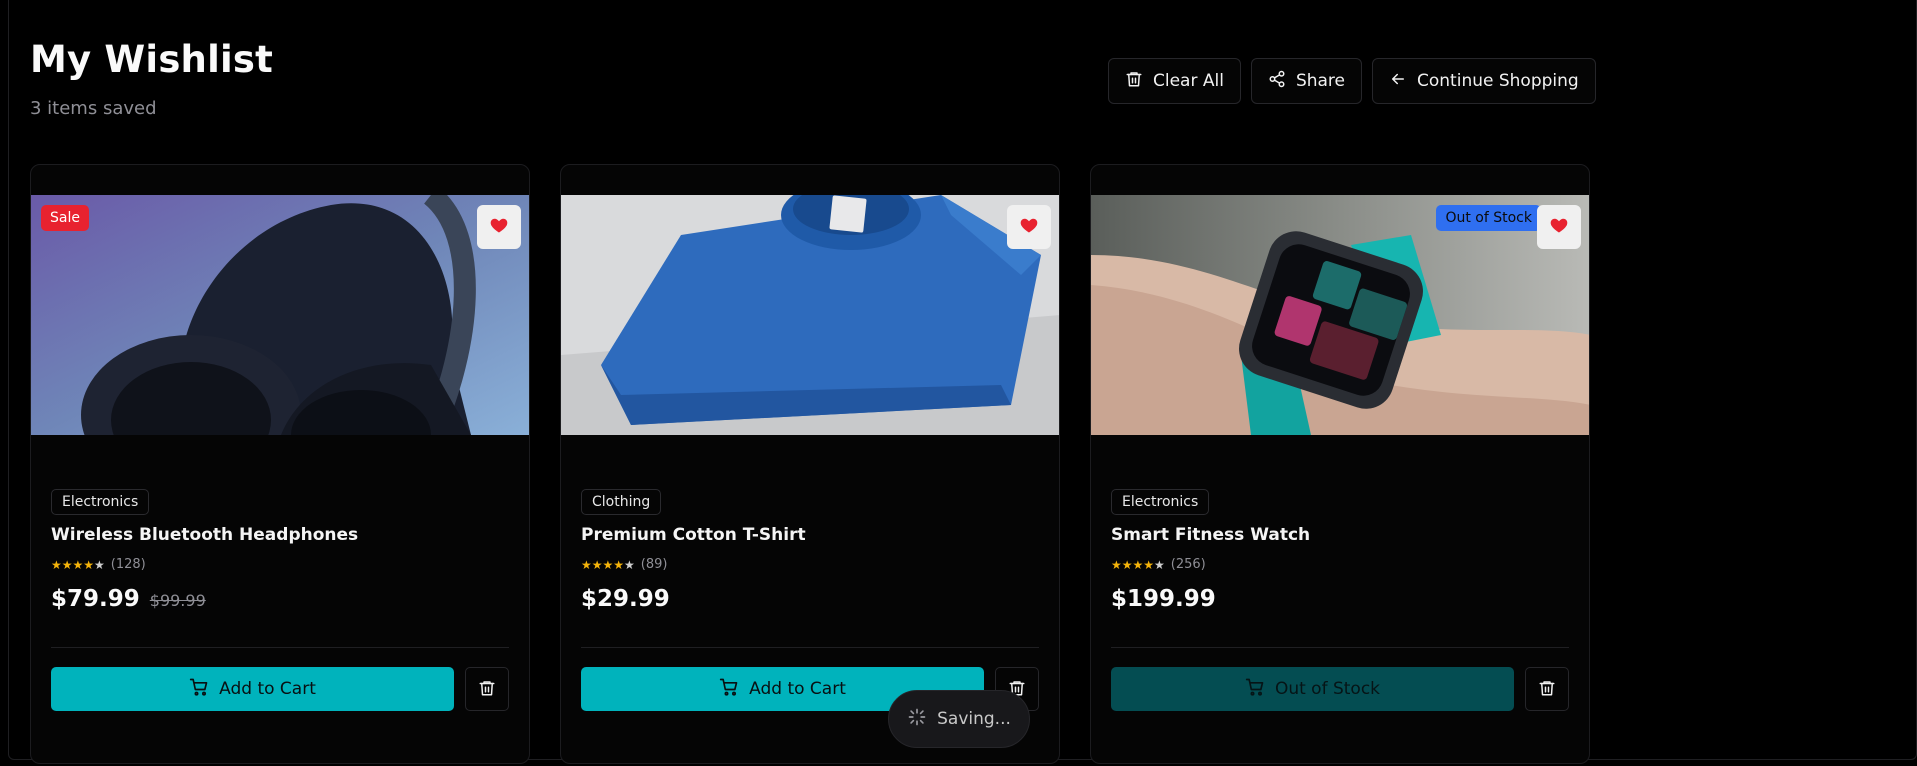 The image size is (1917, 766). What do you see at coordinates (93, 108) in the screenshot?
I see `items-count: 3 items saved` at bounding box center [93, 108].